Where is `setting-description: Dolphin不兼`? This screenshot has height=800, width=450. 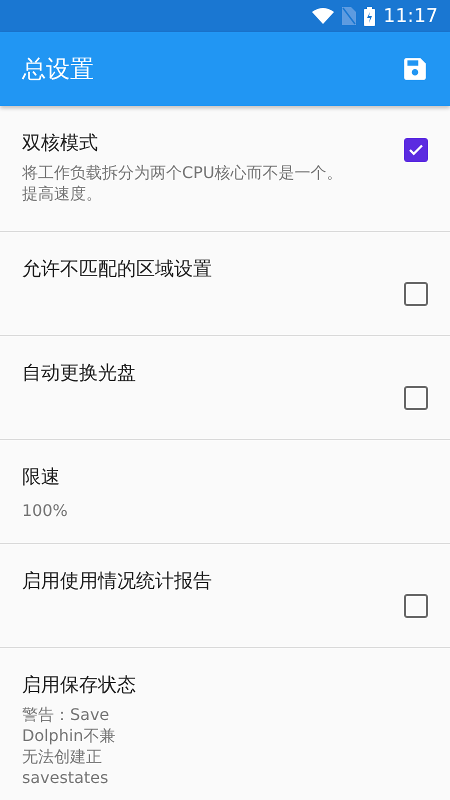 setting-description: Dolphin不兼 is located at coordinates (69, 735).